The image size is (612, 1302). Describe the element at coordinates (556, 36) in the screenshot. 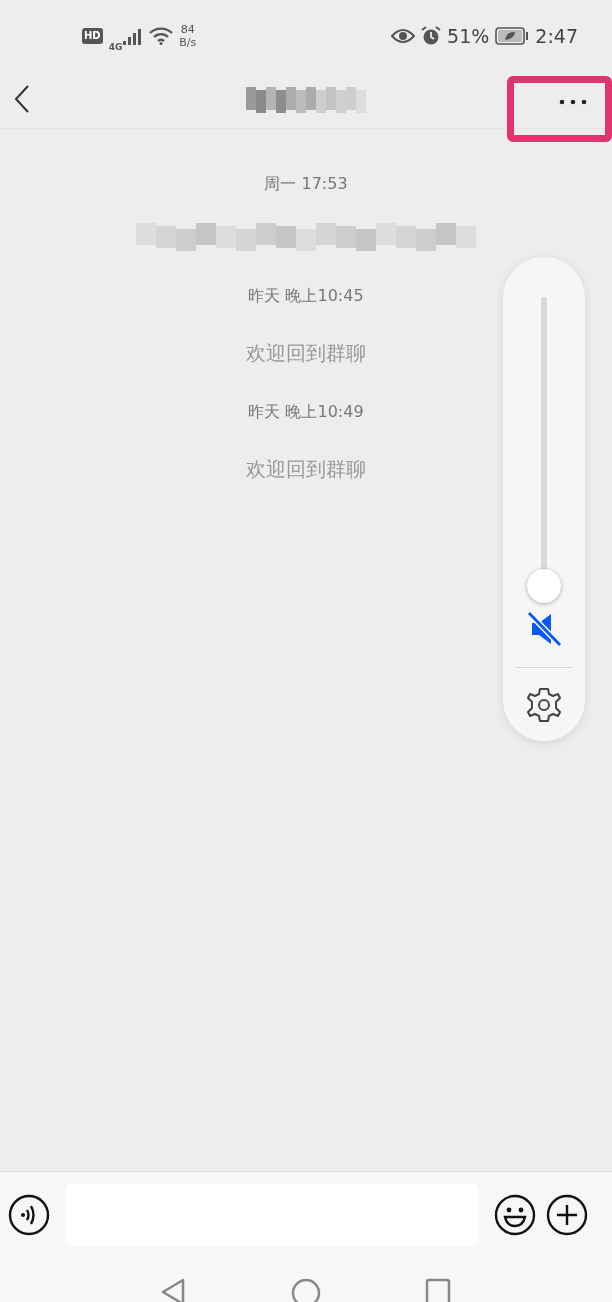

I see `status-time: 2:47` at that location.